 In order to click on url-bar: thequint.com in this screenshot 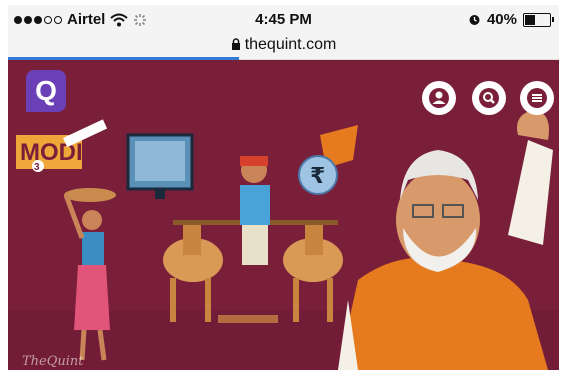, I will do `click(283, 46)`.